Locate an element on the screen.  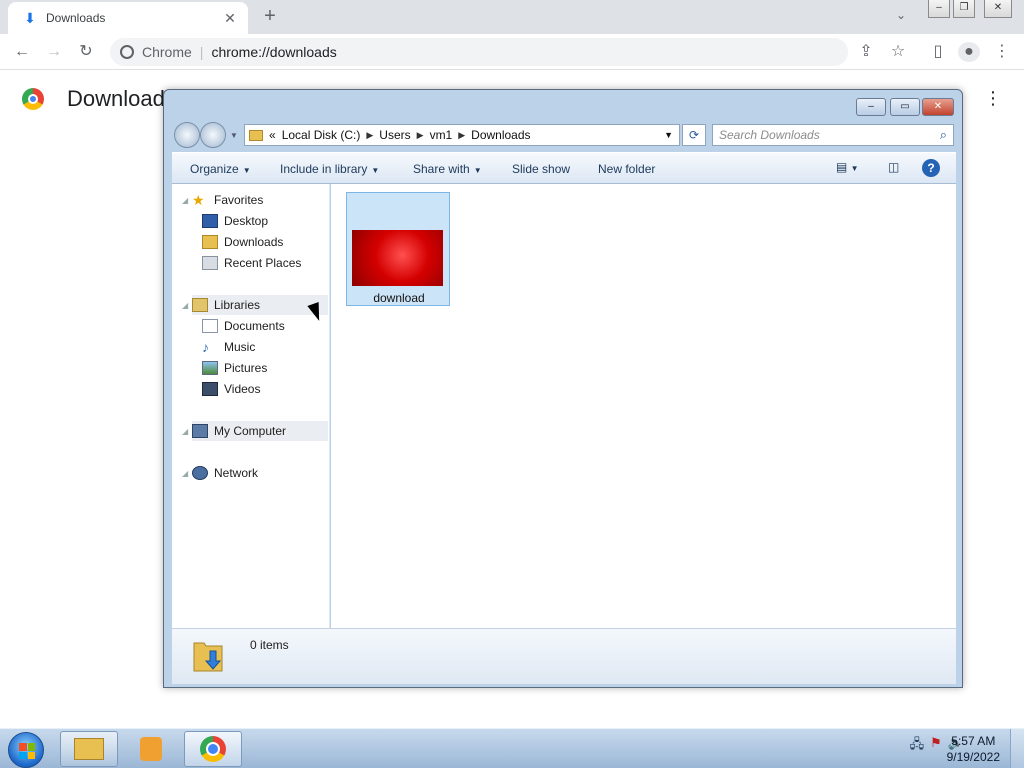
tab-downloads: ⬇ Downloads ✕ is located at coordinates (128, 18).